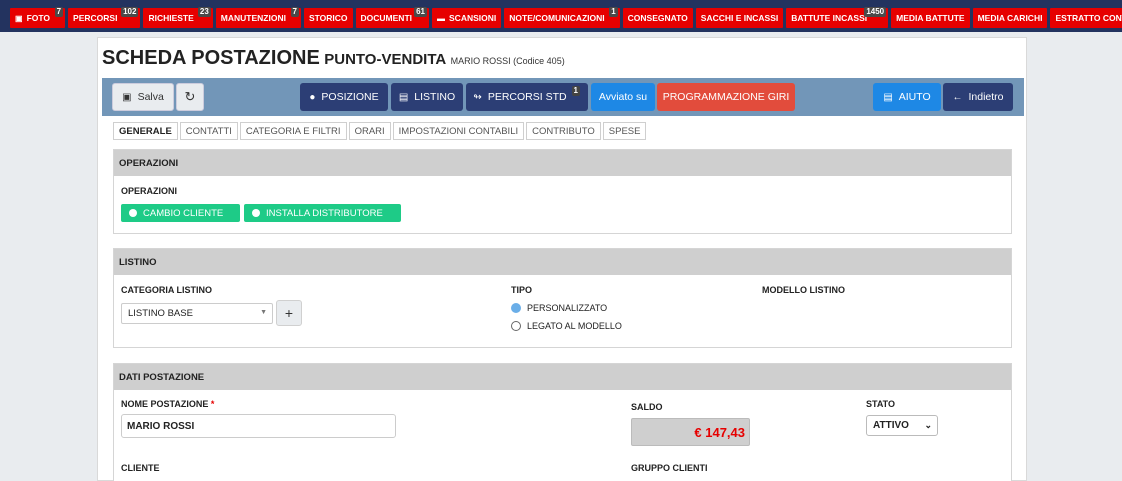  What do you see at coordinates (258, 426) in the screenshot?
I see `nome-postazione-input: MARIO ROSSI` at bounding box center [258, 426].